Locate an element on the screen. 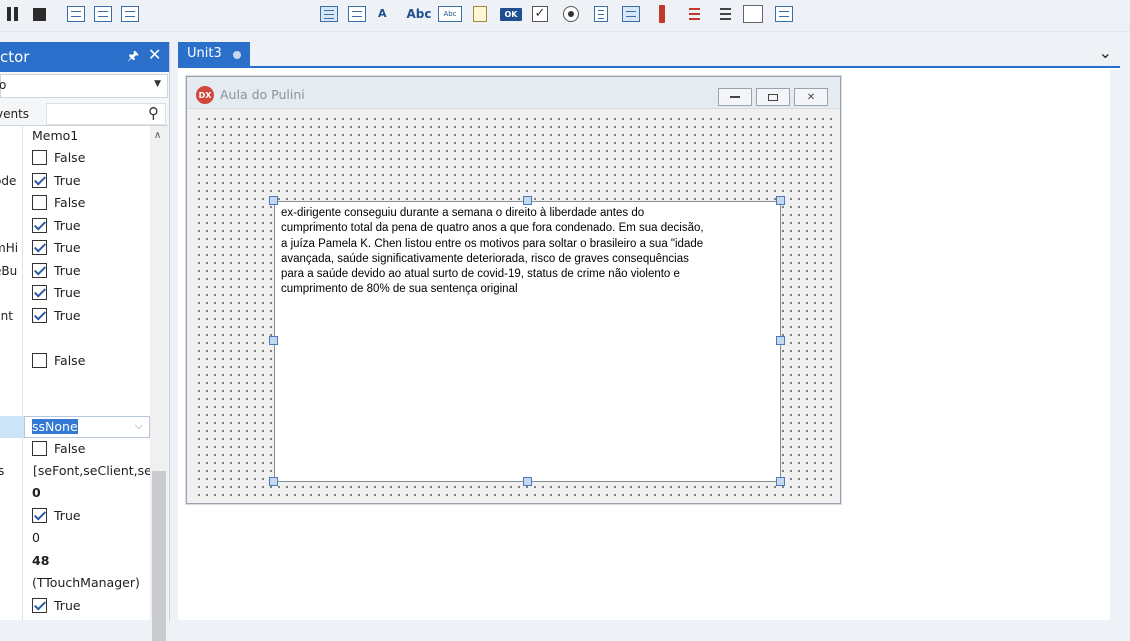 The image size is (1130, 641). editor-scrollbar is located at coordinates (1115, 345).